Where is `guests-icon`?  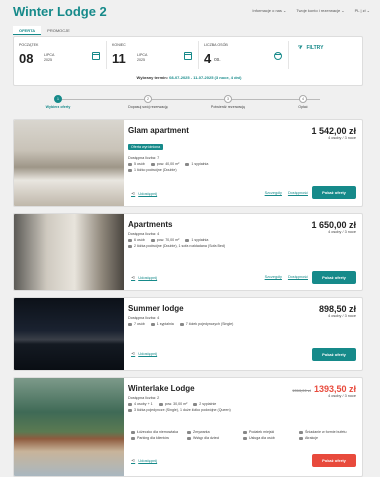
guests-icon is located at coordinates (278, 56).